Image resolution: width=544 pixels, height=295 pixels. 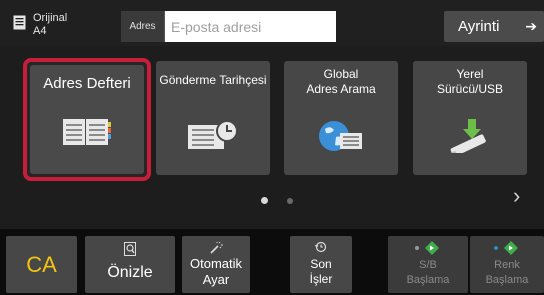 What do you see at coordinates (506, 248) in the screenshot?
I see `color-start-diamond-icon` at bounding box center [506, 248].